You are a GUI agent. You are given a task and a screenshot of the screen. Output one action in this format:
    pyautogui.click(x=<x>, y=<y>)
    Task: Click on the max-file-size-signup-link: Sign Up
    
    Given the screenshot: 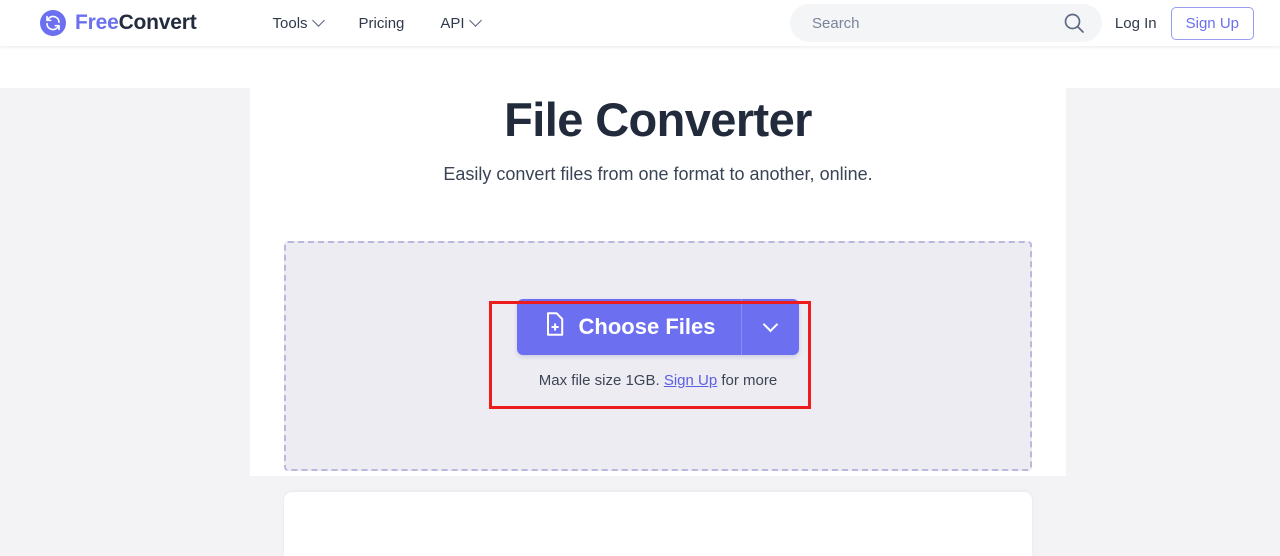 What is the action you would take?
    pyautogui.click(x=690, y=380)
    